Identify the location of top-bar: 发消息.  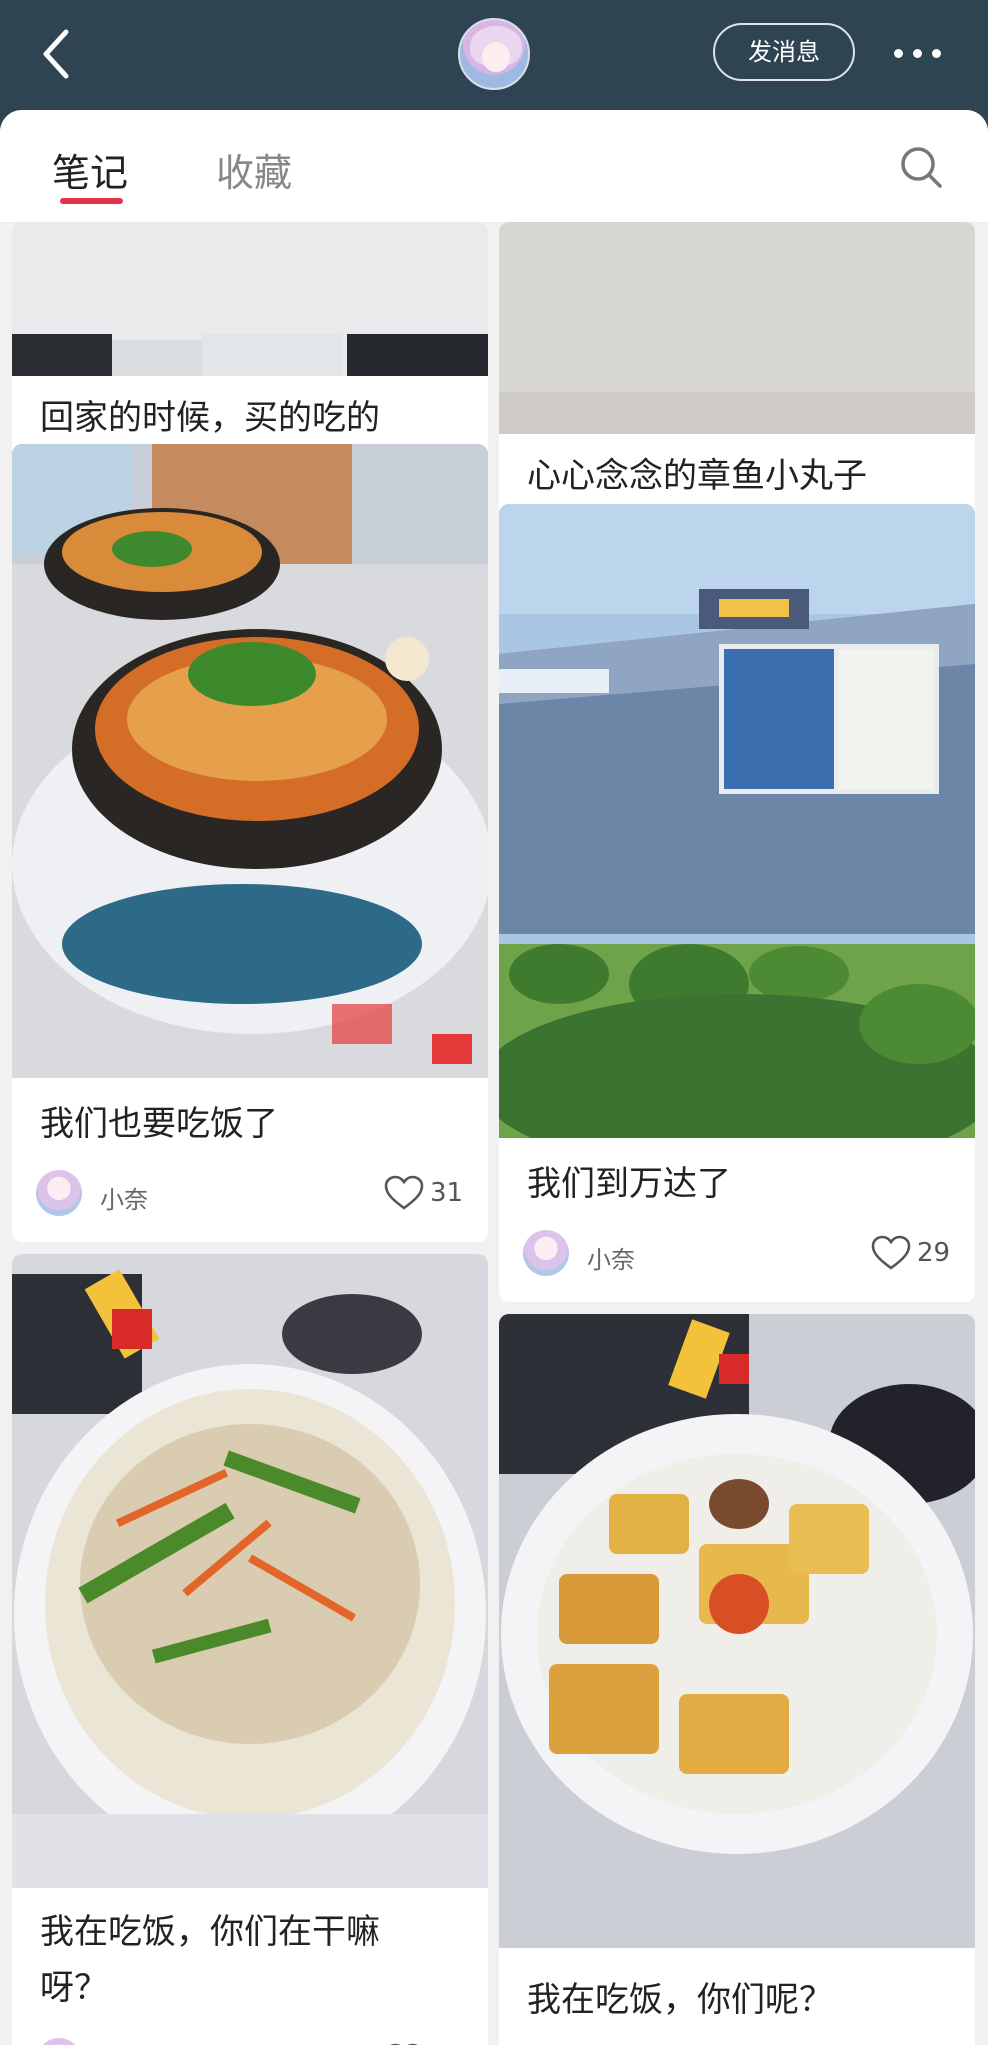
(494, 55).